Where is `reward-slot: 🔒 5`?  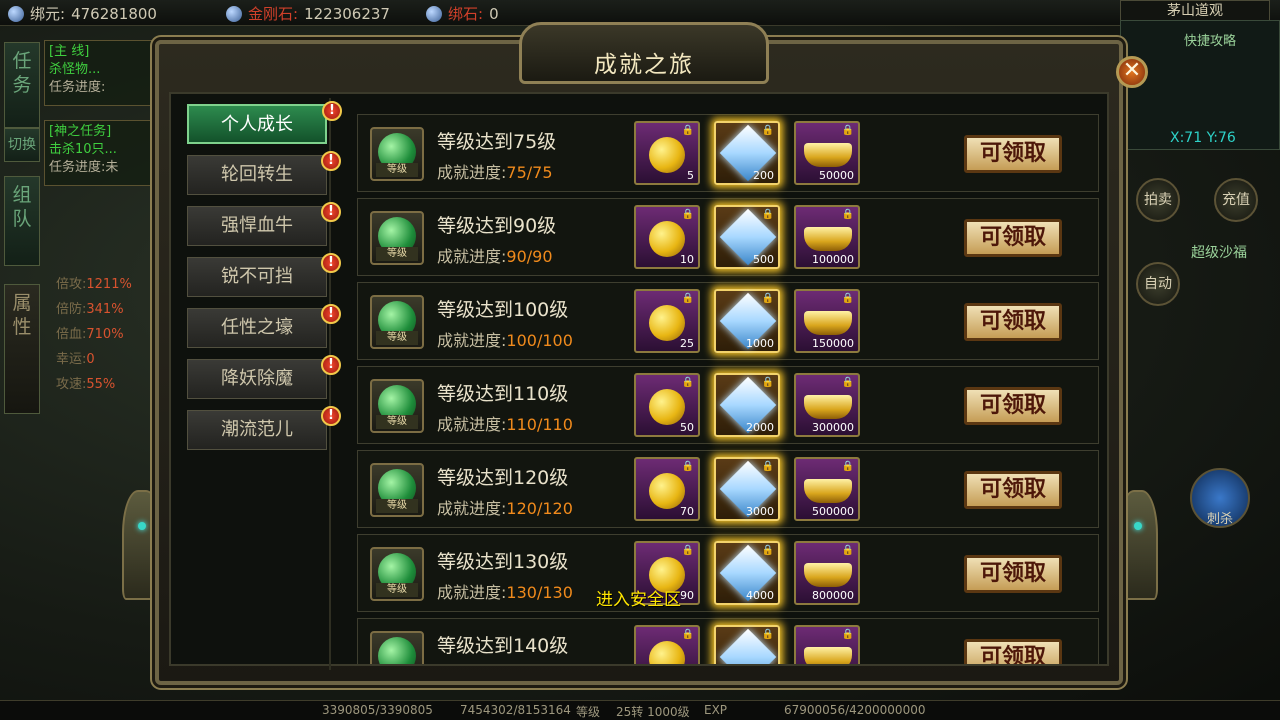 reward-slot: 🔒 5 is located at coordinates (667, 153).